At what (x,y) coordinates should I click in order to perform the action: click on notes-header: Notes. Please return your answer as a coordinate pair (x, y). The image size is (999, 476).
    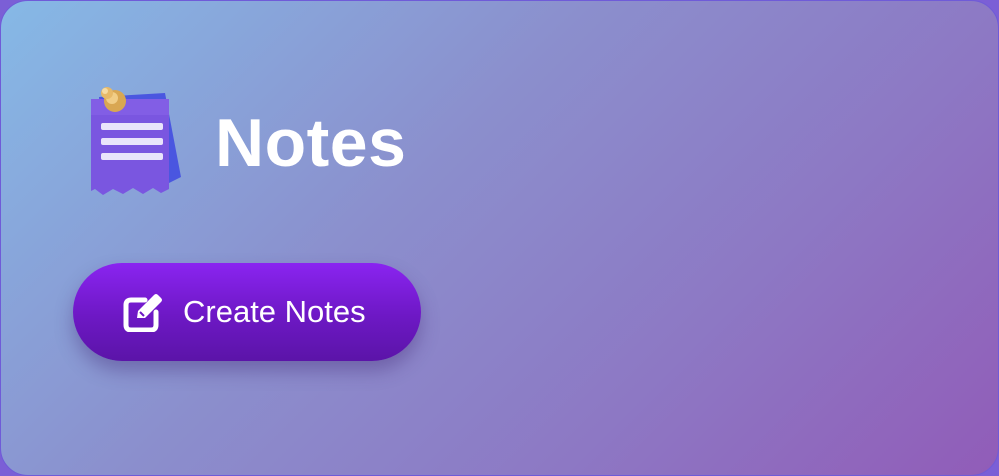
    Looking at the image, I should click on (245, 143).